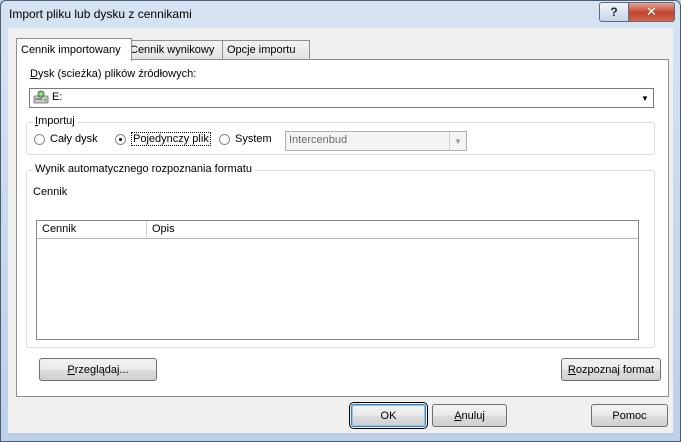  Describe the element at coordinates (41, 97) in the screenshot. I see `drive-icon` at that location.